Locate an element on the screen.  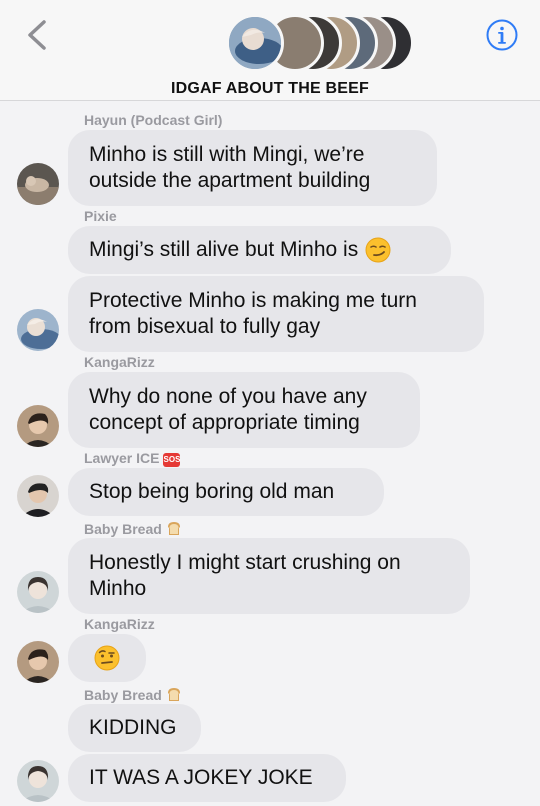
sender-name: Lawyer ICE SOS is located at coordinates (132, 458).